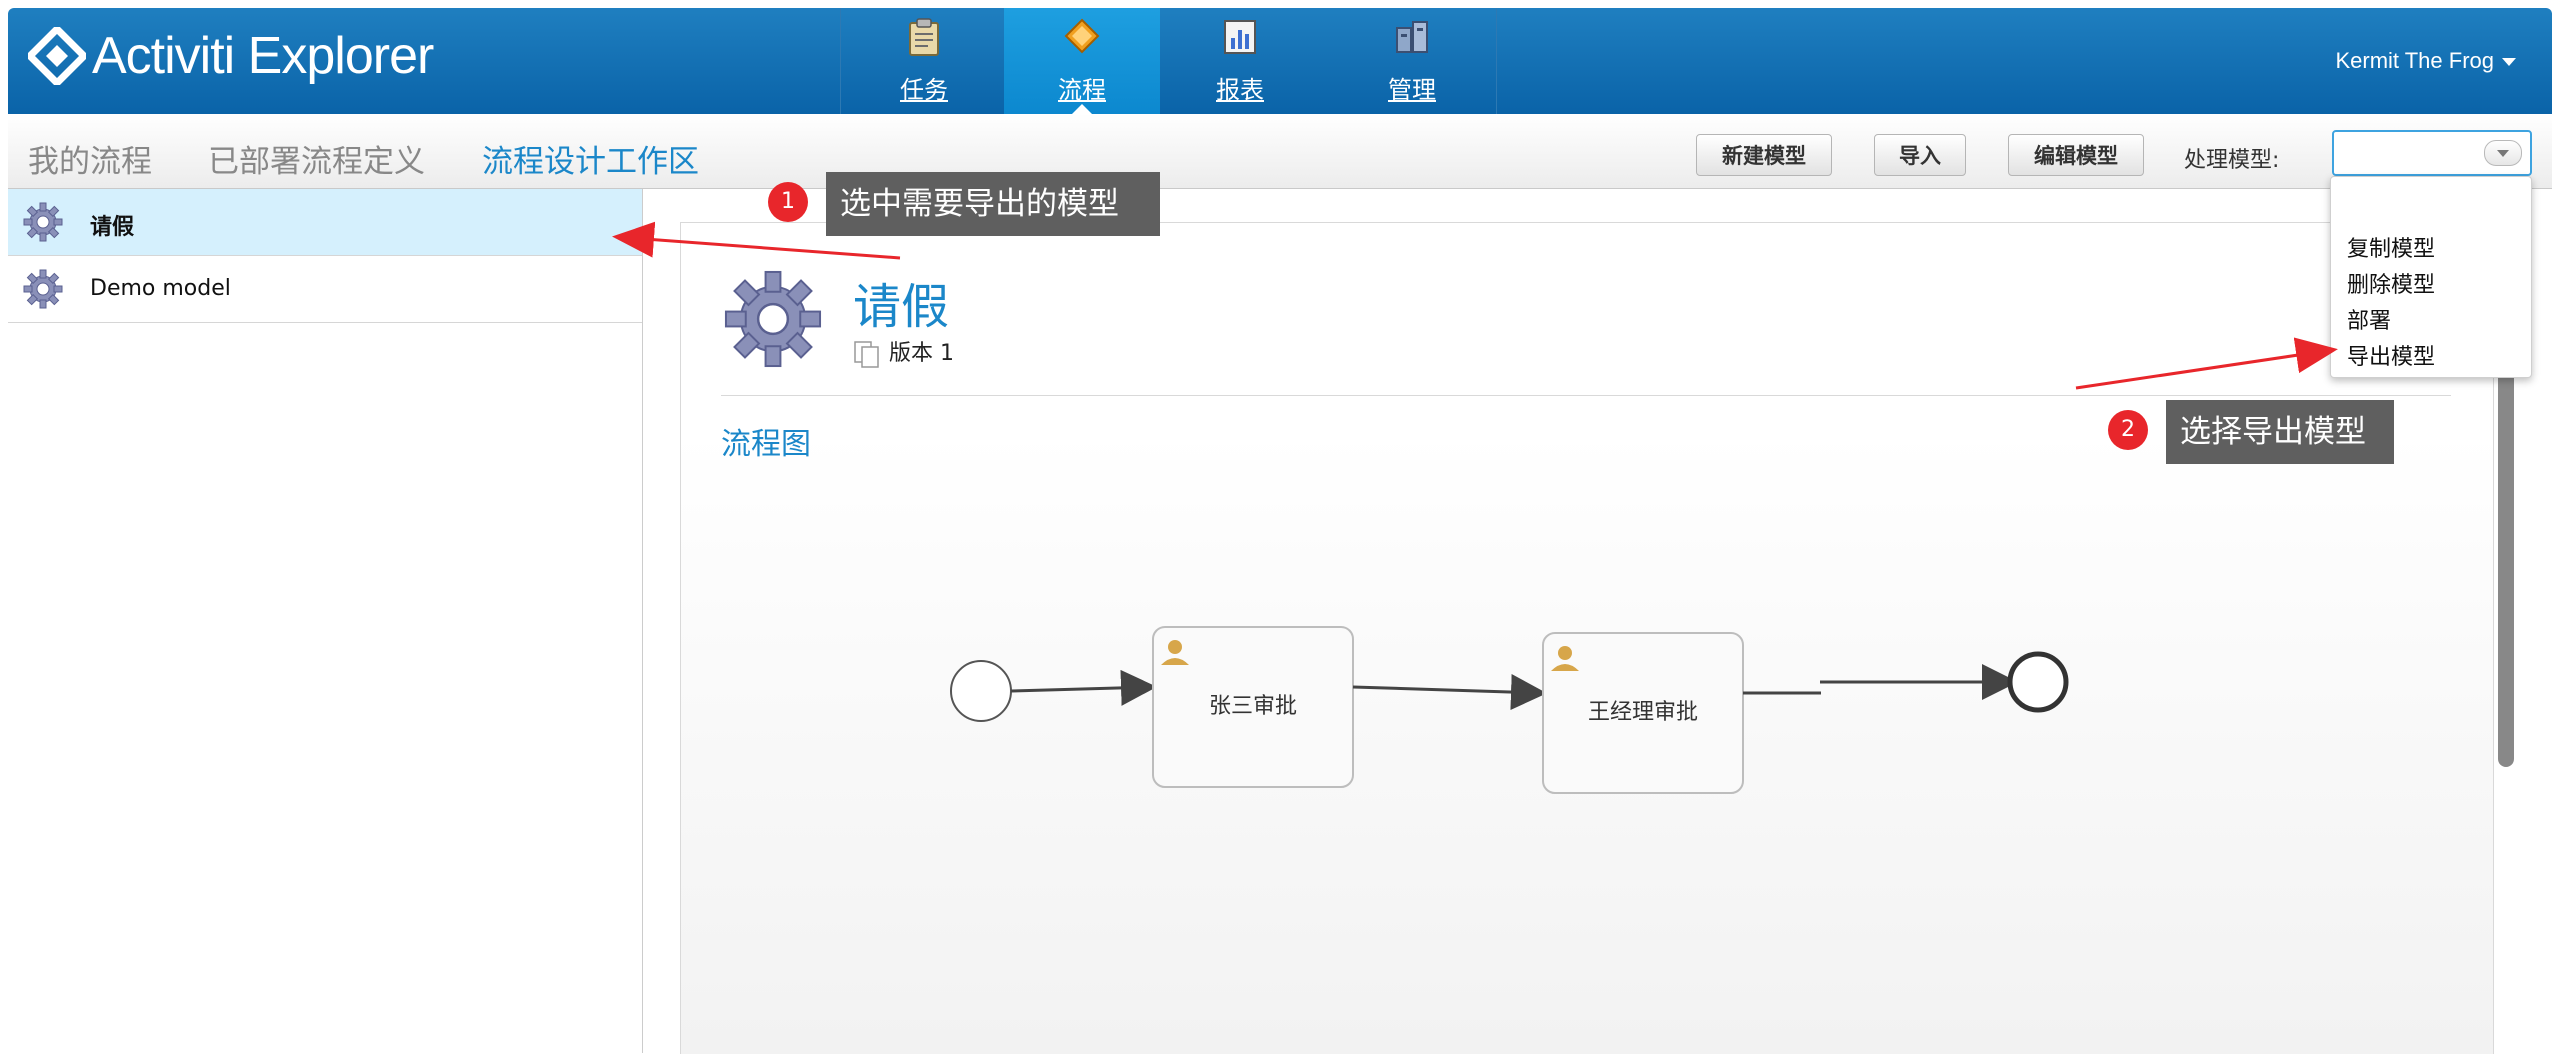 The image size is (2560, 1054). I want to click on select-arrow-icon, so click(2503, 153).